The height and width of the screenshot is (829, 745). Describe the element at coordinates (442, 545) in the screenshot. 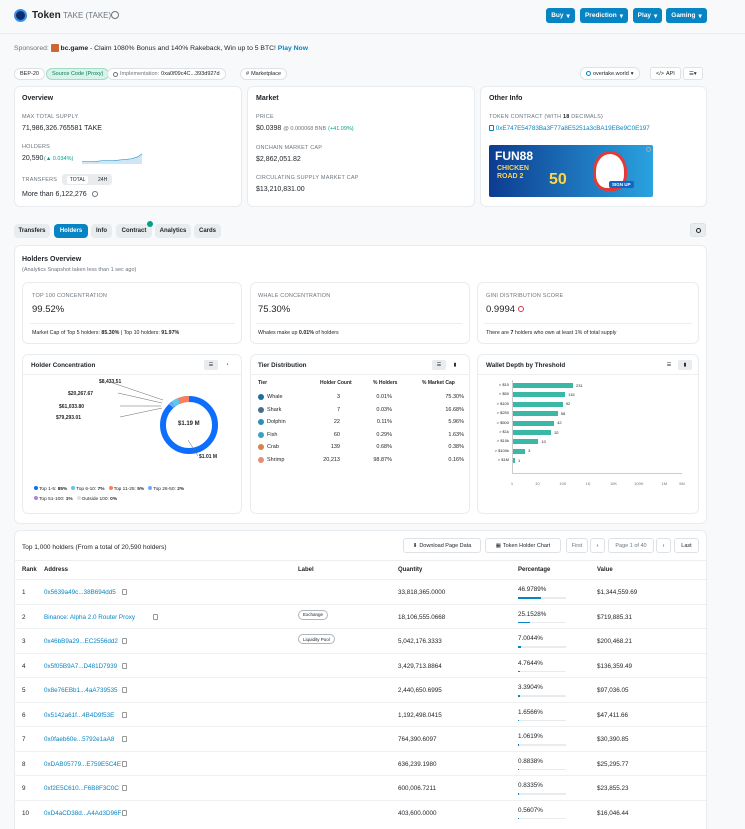

I see `download-button: ⬇ Download Page Data` at that location.